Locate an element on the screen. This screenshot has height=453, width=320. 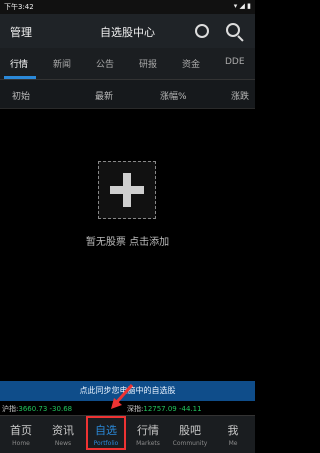
status-time: 下午3:42 is located at coordinates (19, 7).